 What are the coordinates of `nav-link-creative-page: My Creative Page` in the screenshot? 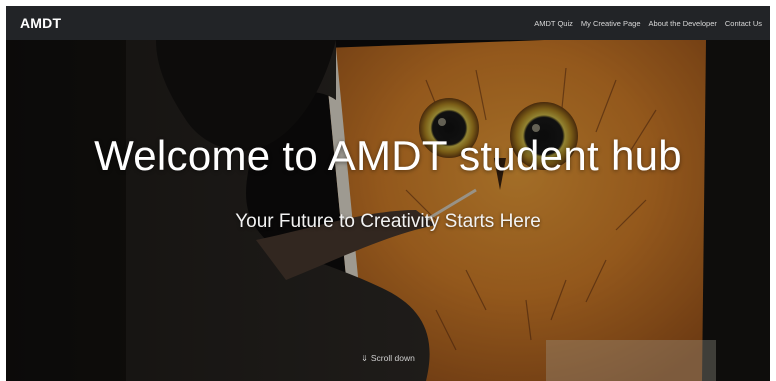 It's located at (611, 23).